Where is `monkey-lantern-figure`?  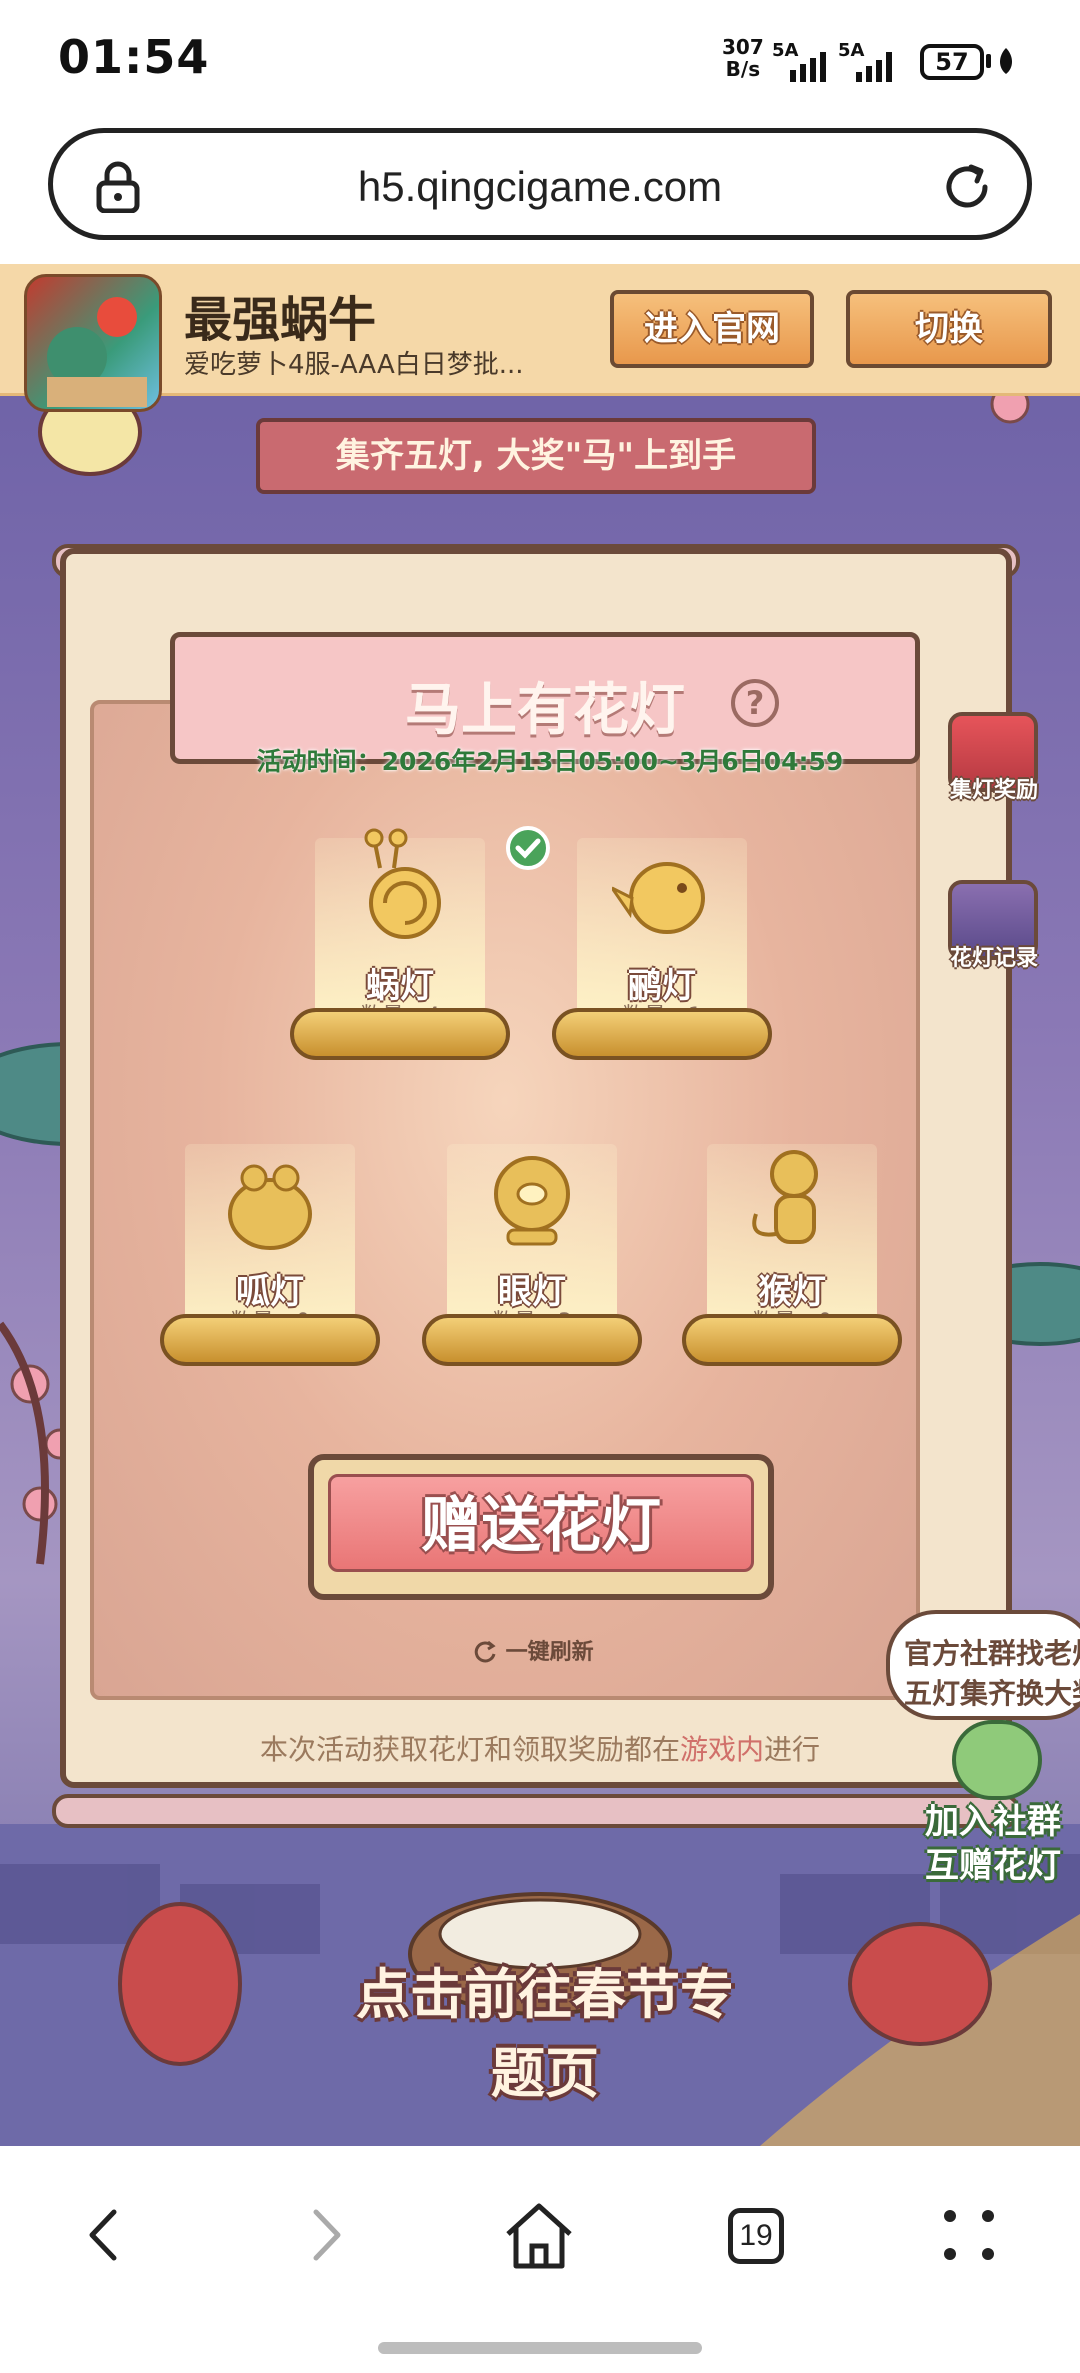
monkey-lantern-figure is located at coordinates (785, 1197).